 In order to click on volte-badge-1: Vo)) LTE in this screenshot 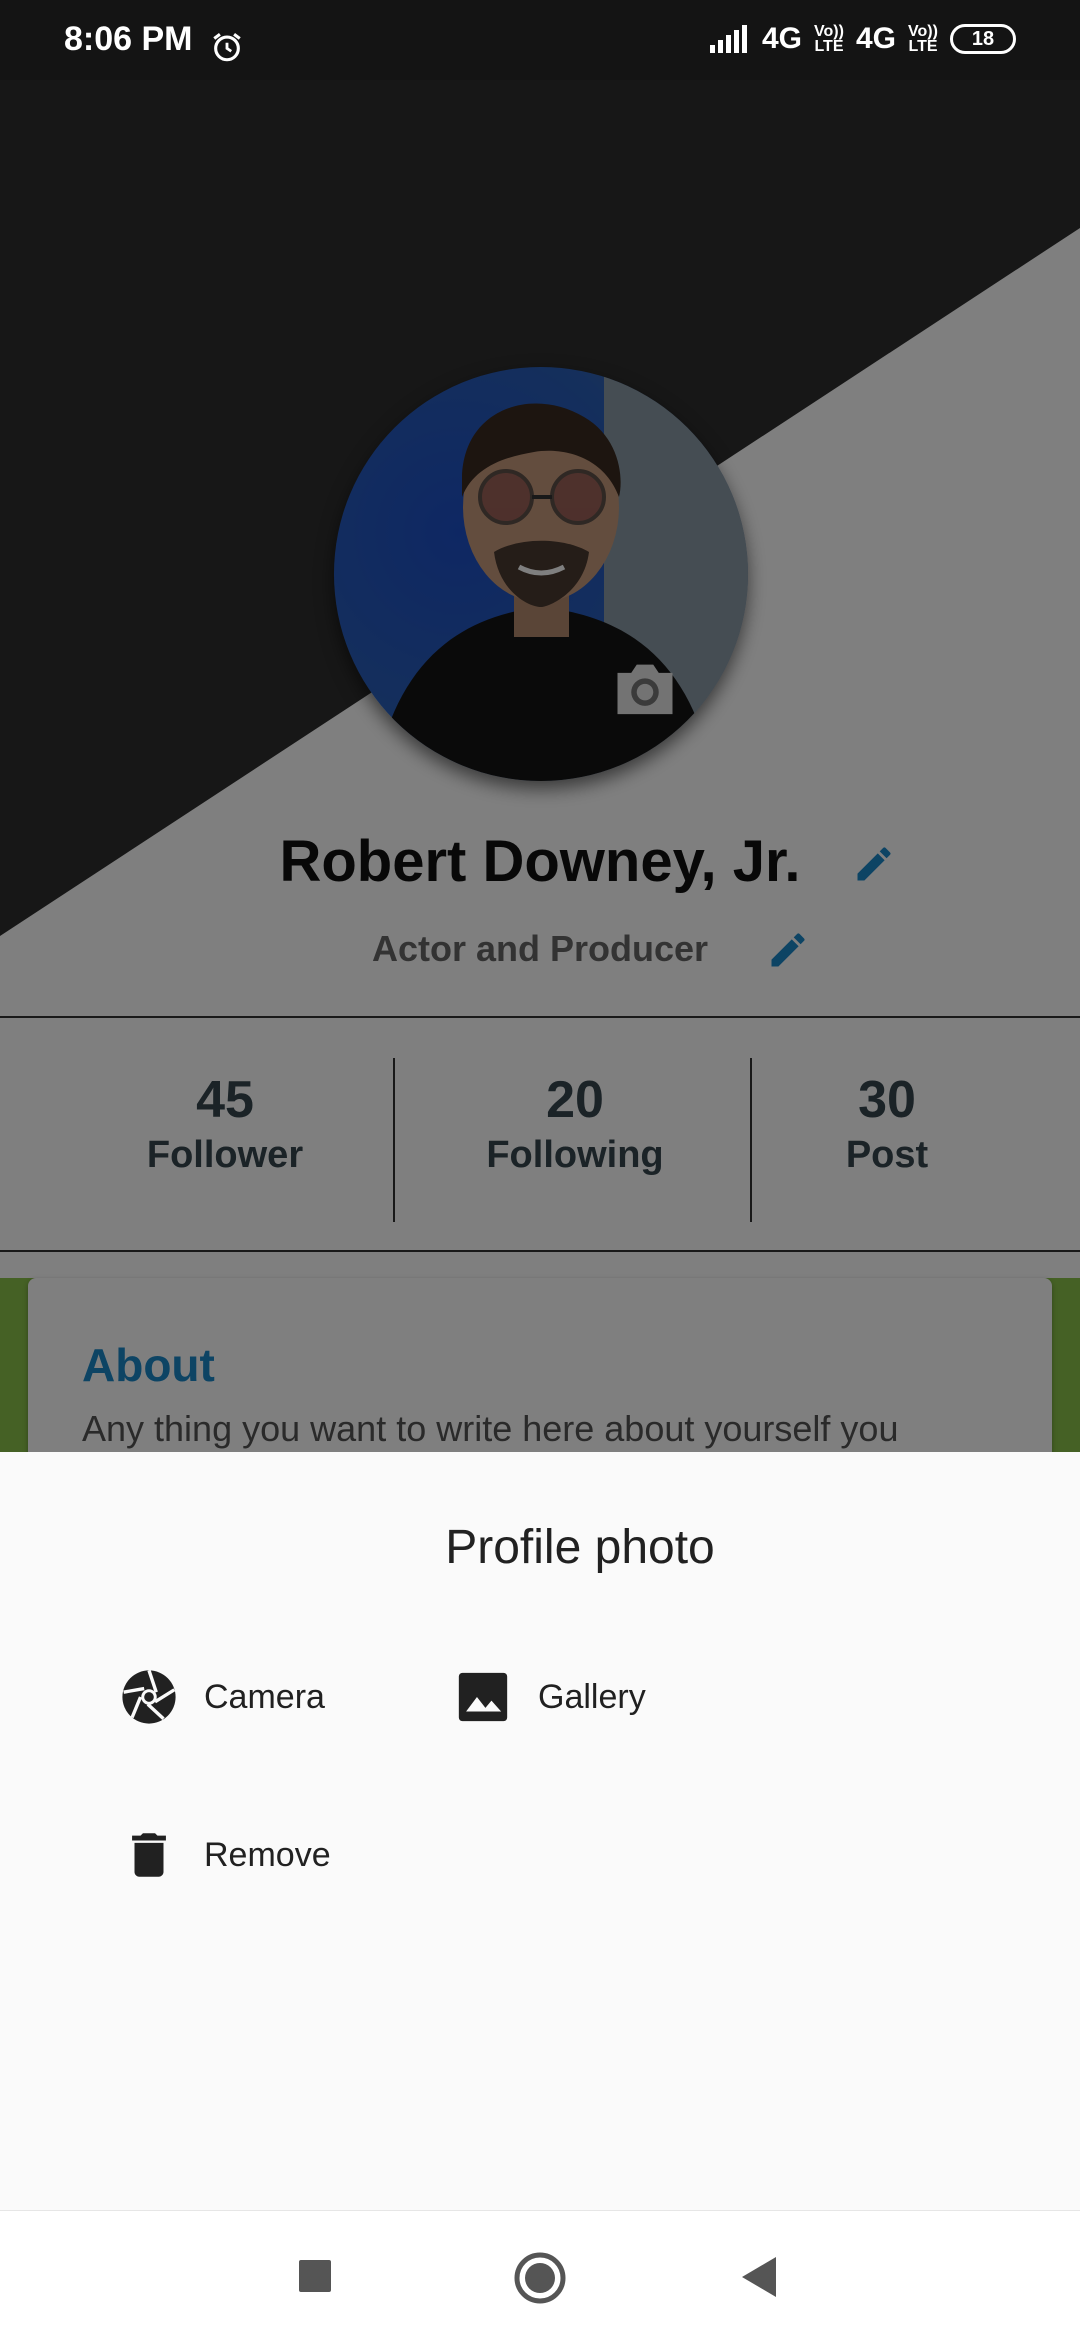, I will do `click(829, 39)`.